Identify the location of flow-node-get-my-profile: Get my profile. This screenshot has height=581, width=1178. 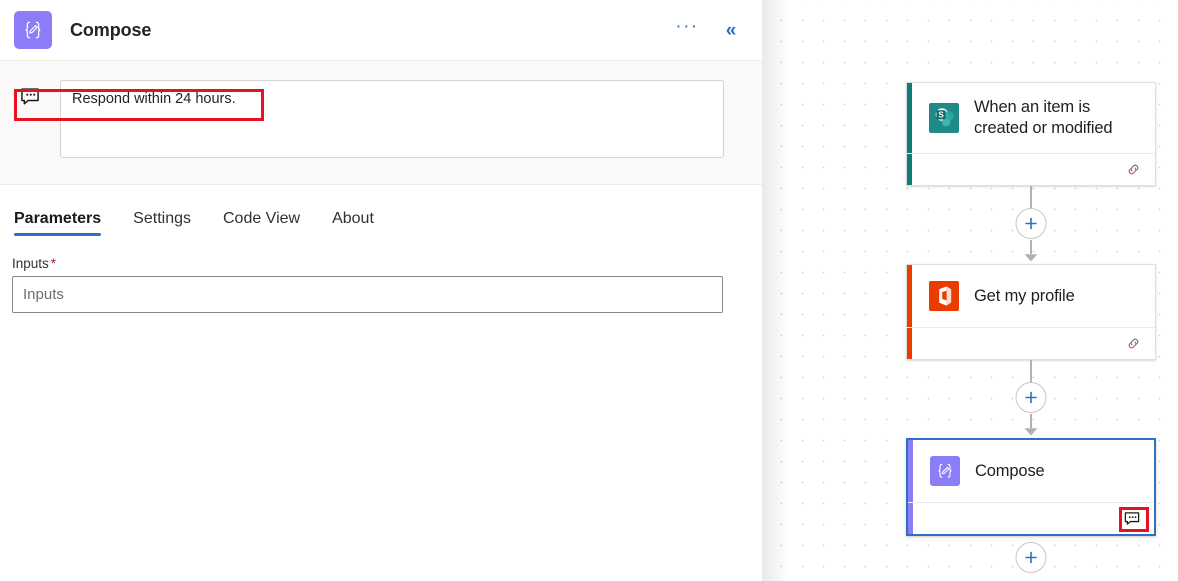
(1031, 312).